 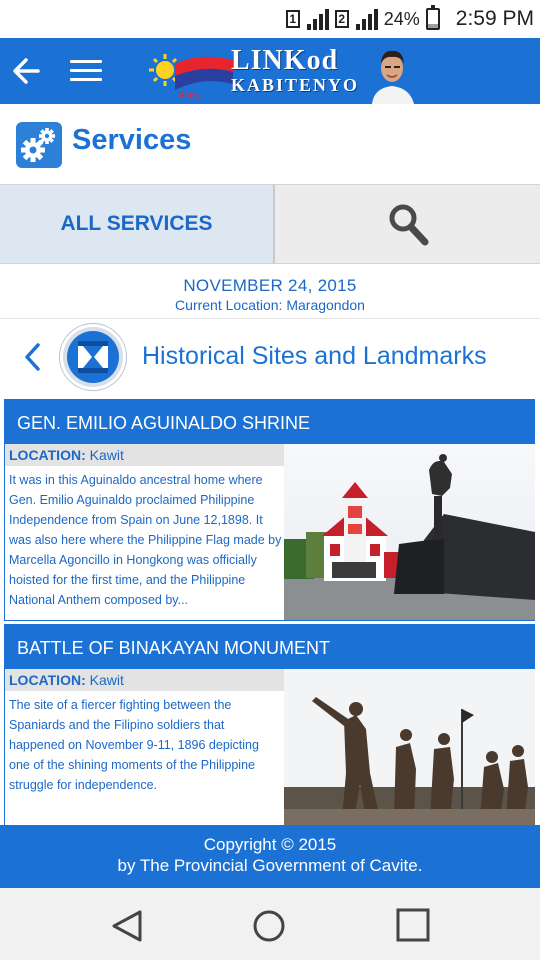 What do you see at coordinates (269, 647) in the screenshot?
I see `site-name: BATTLE OF BINAKAYAN MONUMENT` at bounding box center [269, 647].